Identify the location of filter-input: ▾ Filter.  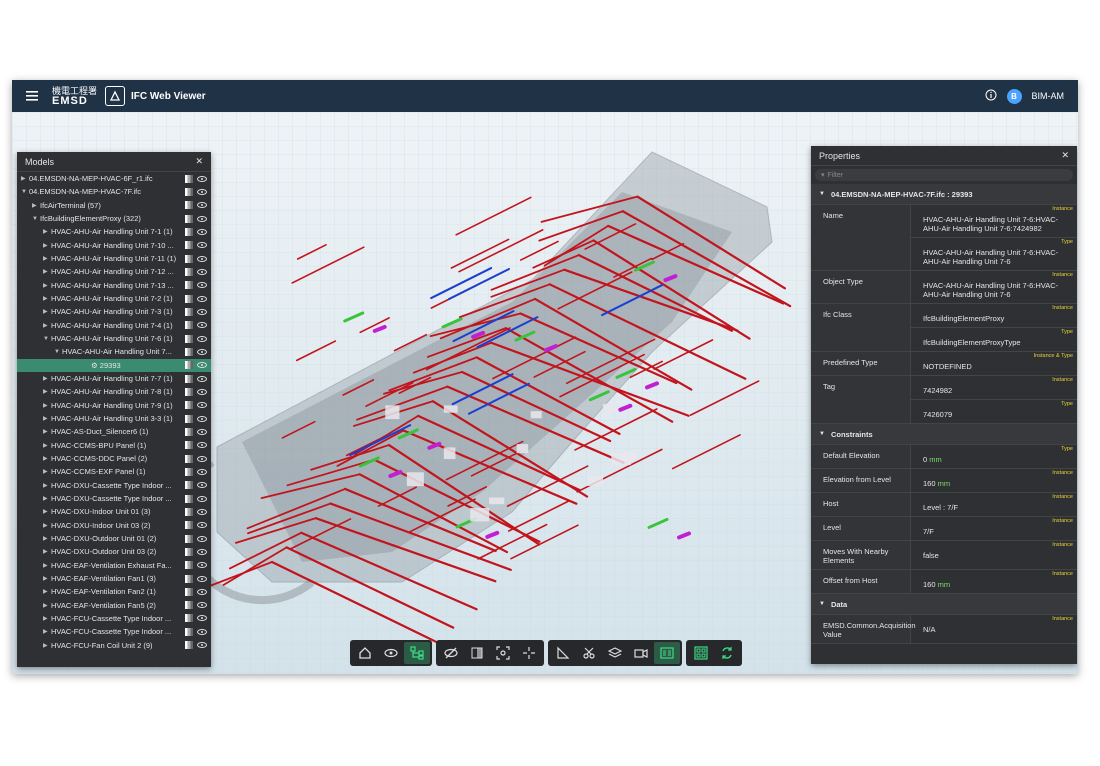
(944, 175).